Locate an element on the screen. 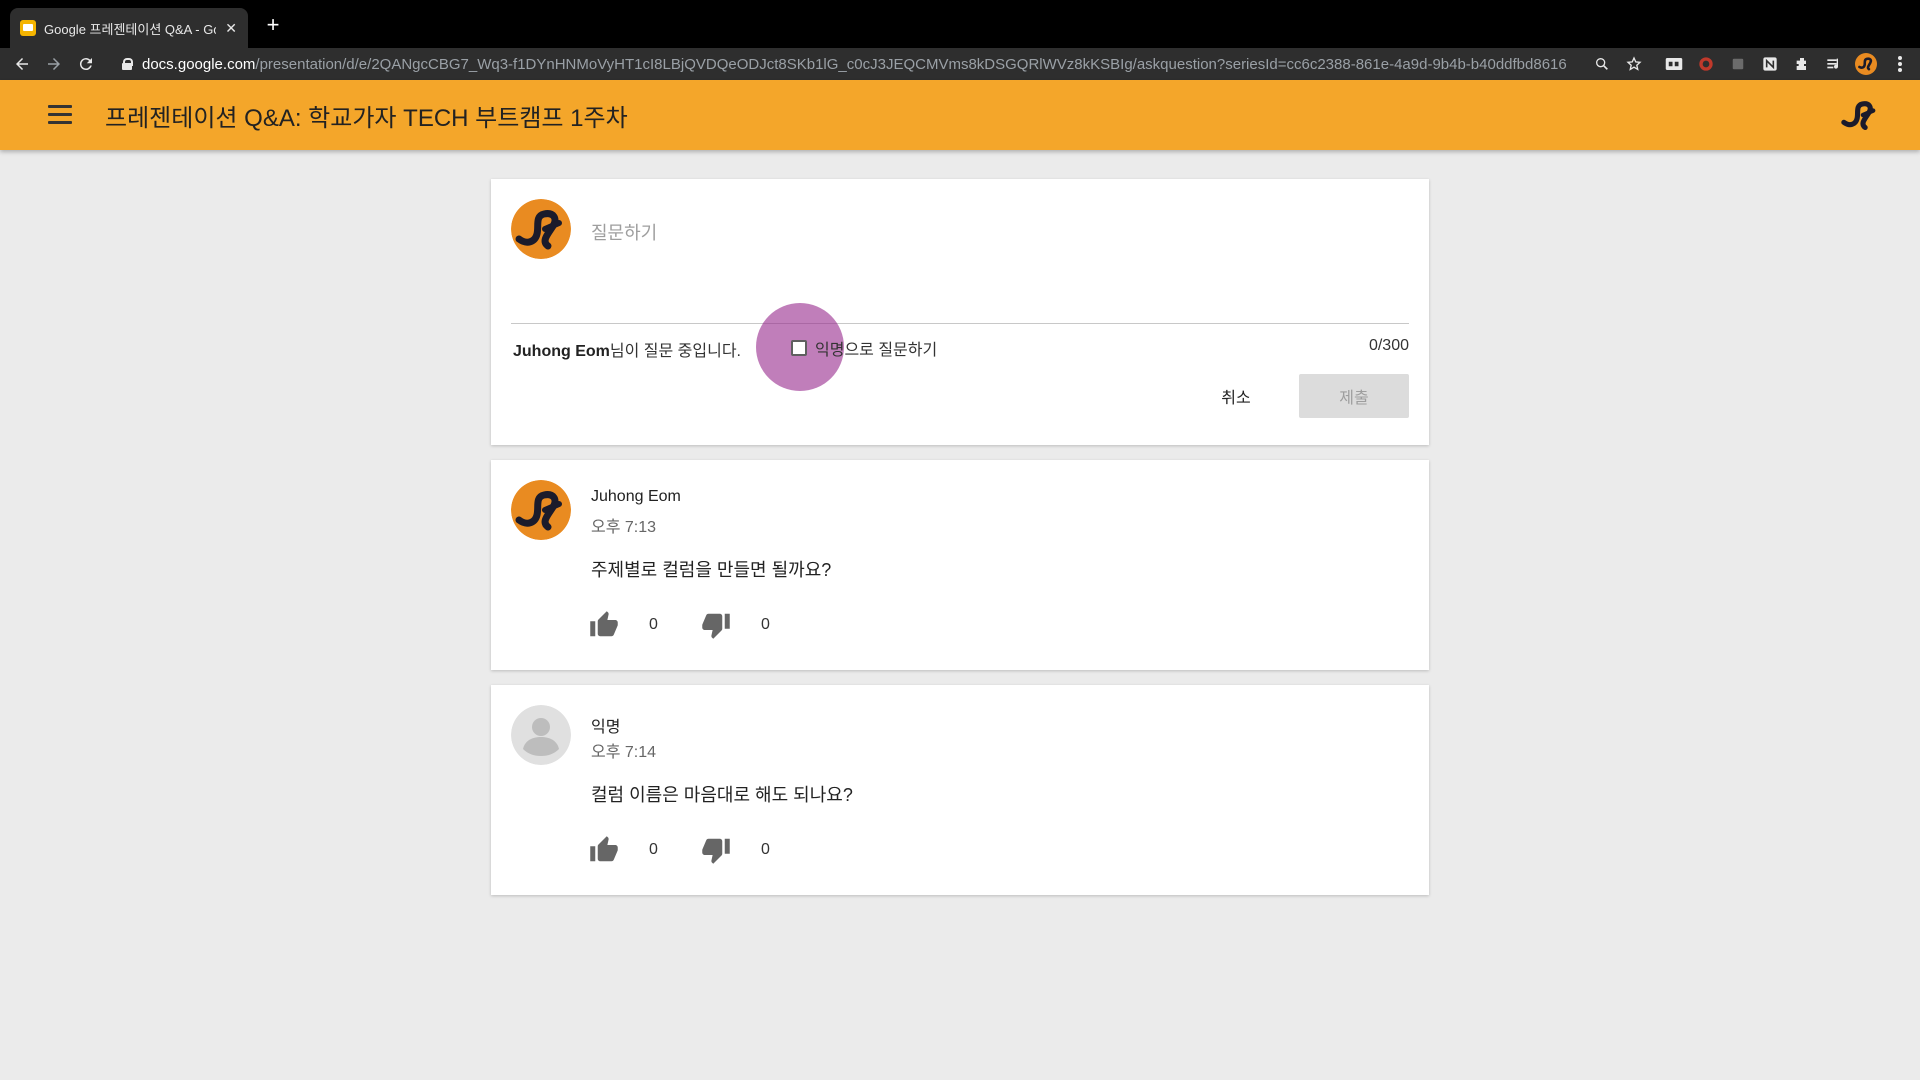 This screenshot has width=1920, height=1080. tab-close-icon: ✕ is located at coordinates (231, 28).